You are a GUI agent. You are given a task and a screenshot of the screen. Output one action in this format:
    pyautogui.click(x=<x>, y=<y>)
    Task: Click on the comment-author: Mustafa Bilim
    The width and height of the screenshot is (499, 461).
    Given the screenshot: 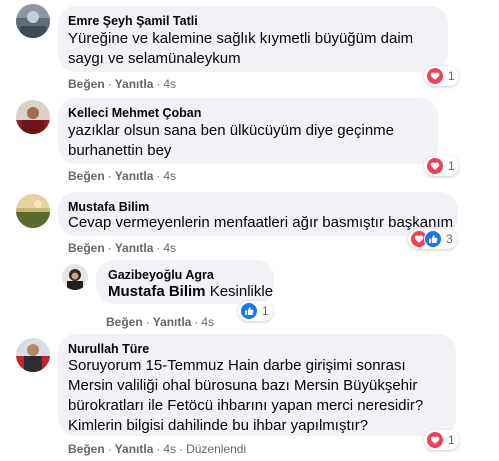 What is the action you would take?
    pyautogui.click(x=108, y=207)
    